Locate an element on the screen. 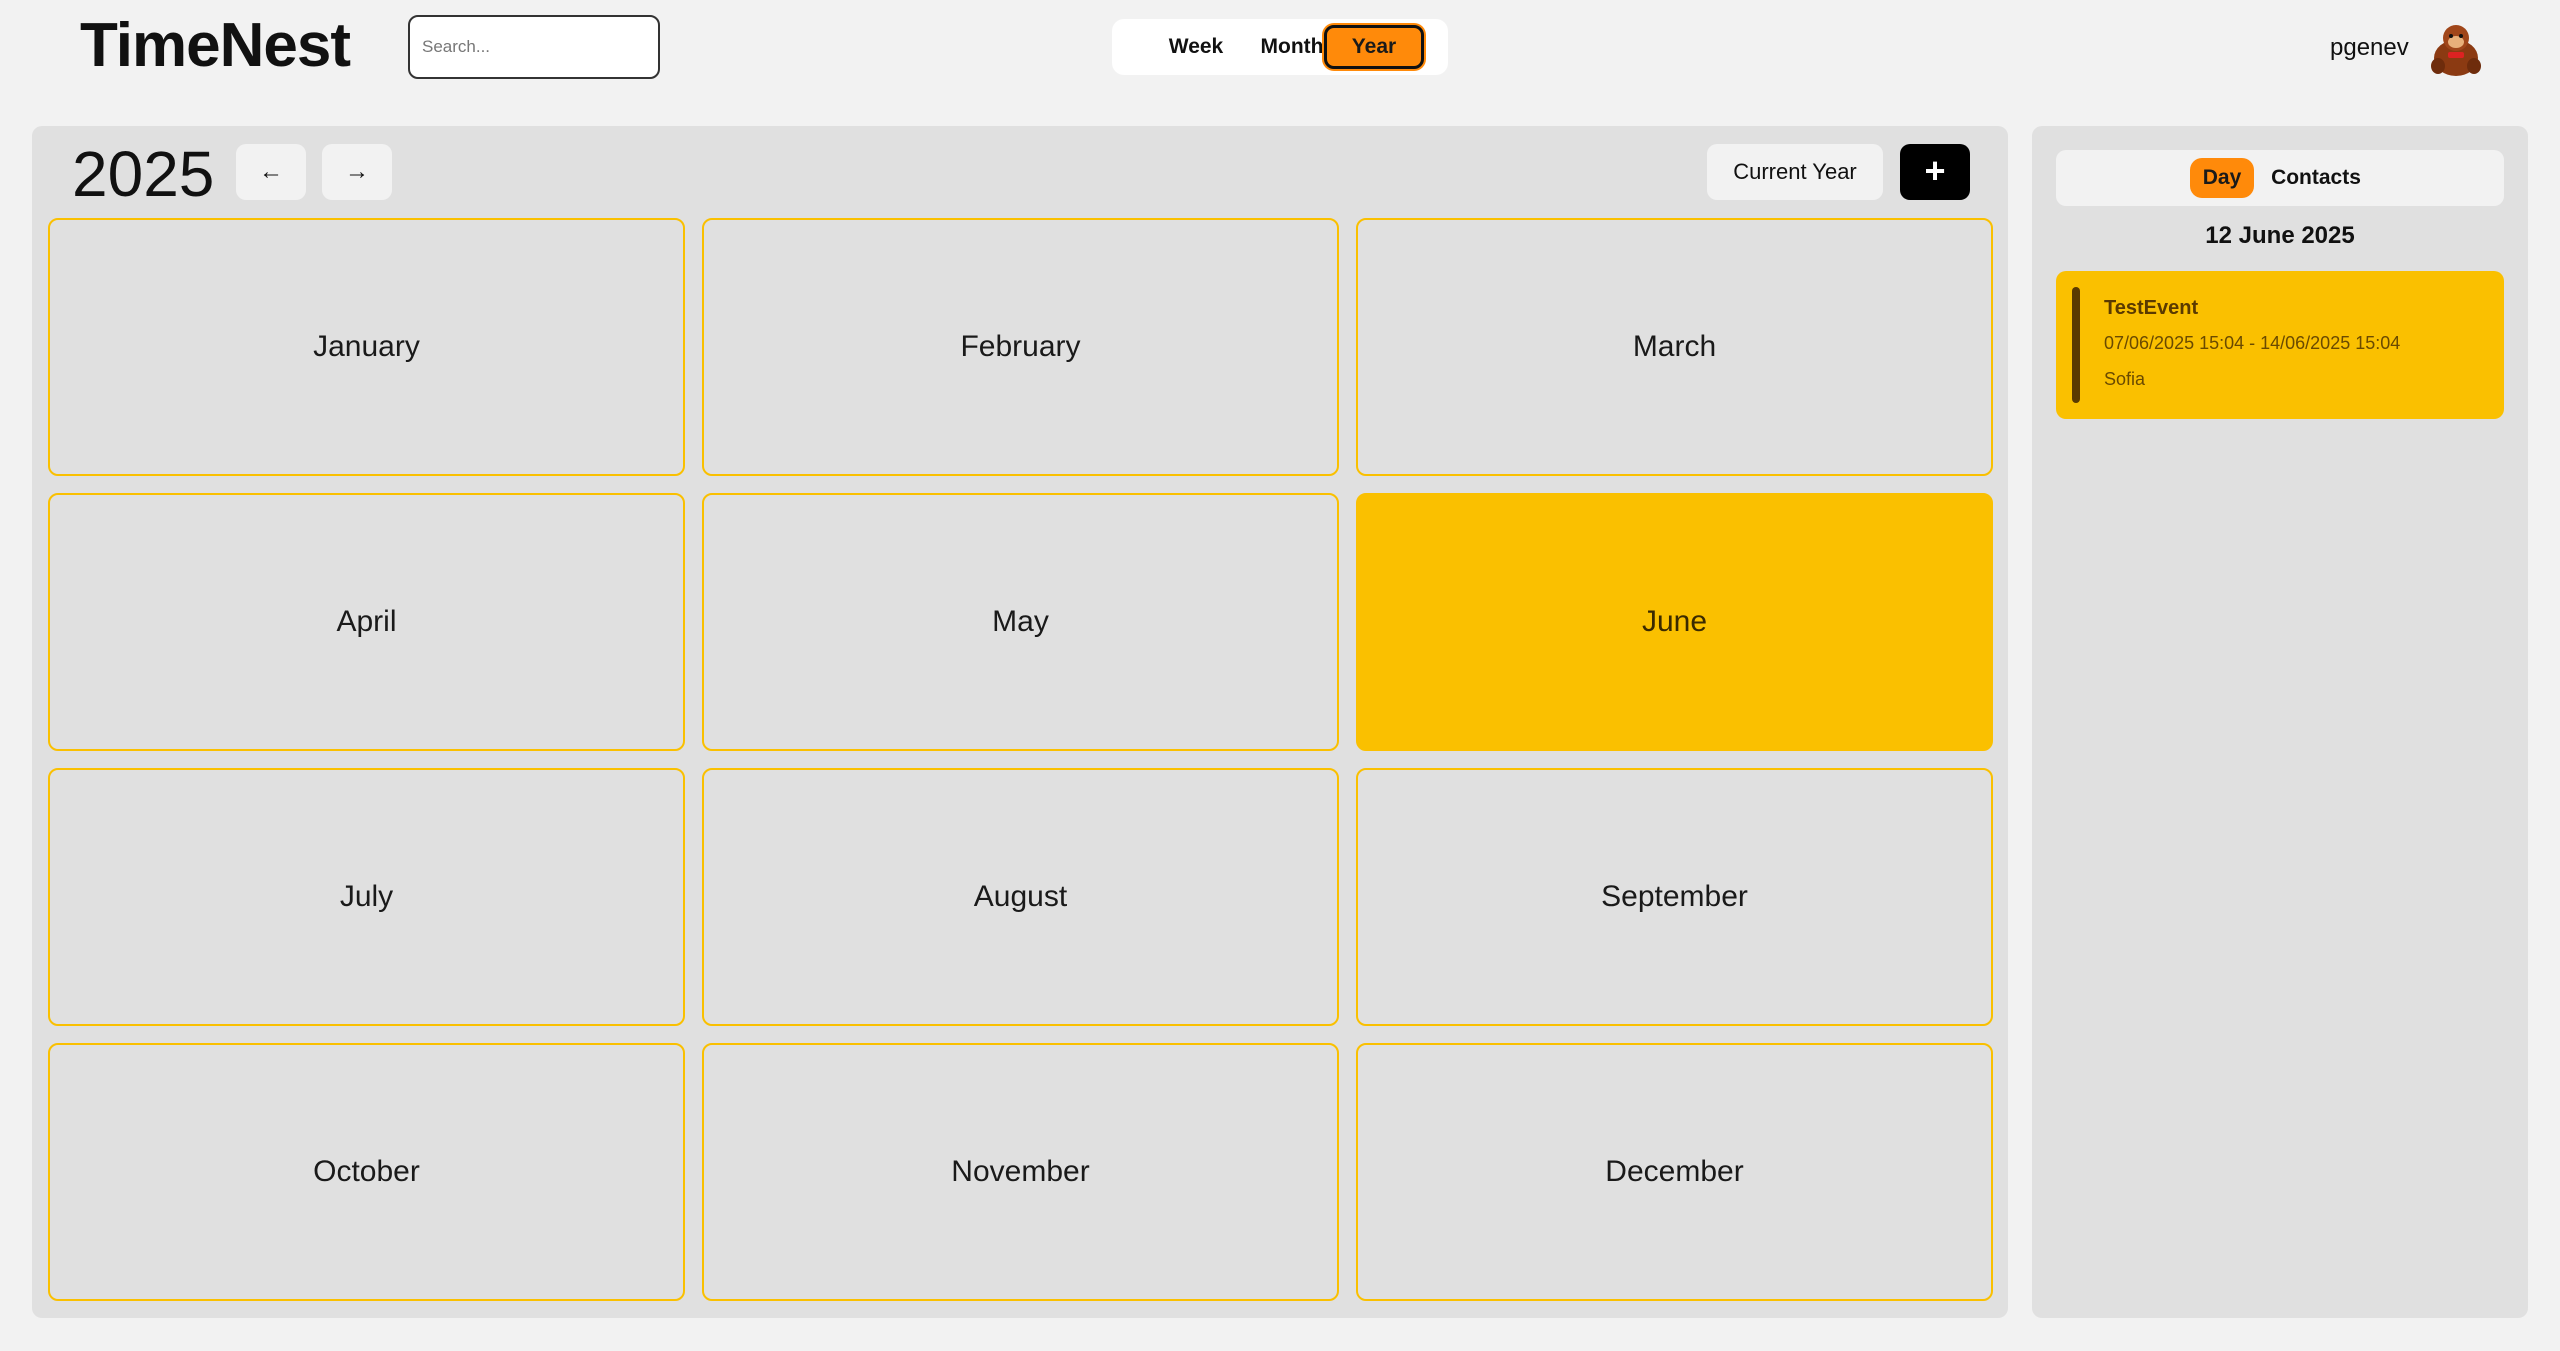 The width and height of the screenshot is (2560, 1351). month-cell-march: March is located at coordinates (1674, 347).